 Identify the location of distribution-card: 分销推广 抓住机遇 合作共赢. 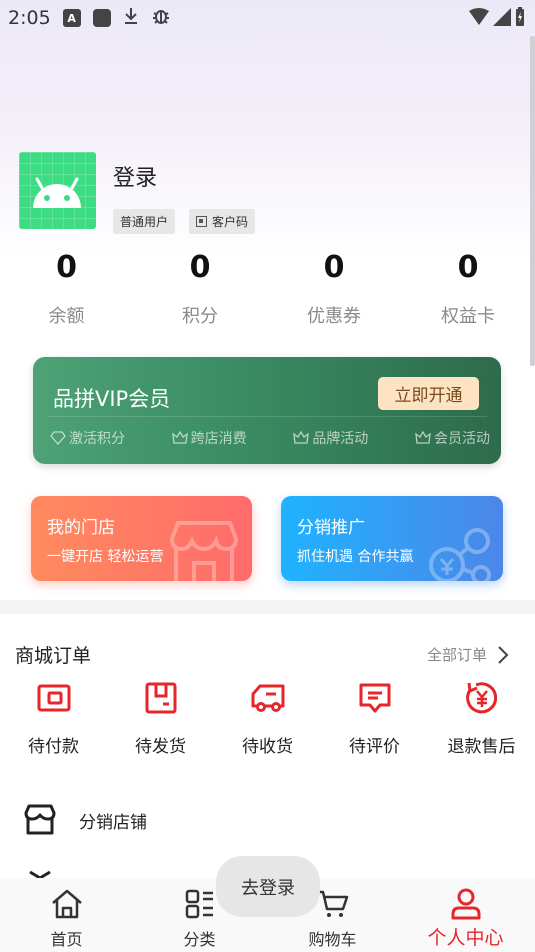
(392, 538).